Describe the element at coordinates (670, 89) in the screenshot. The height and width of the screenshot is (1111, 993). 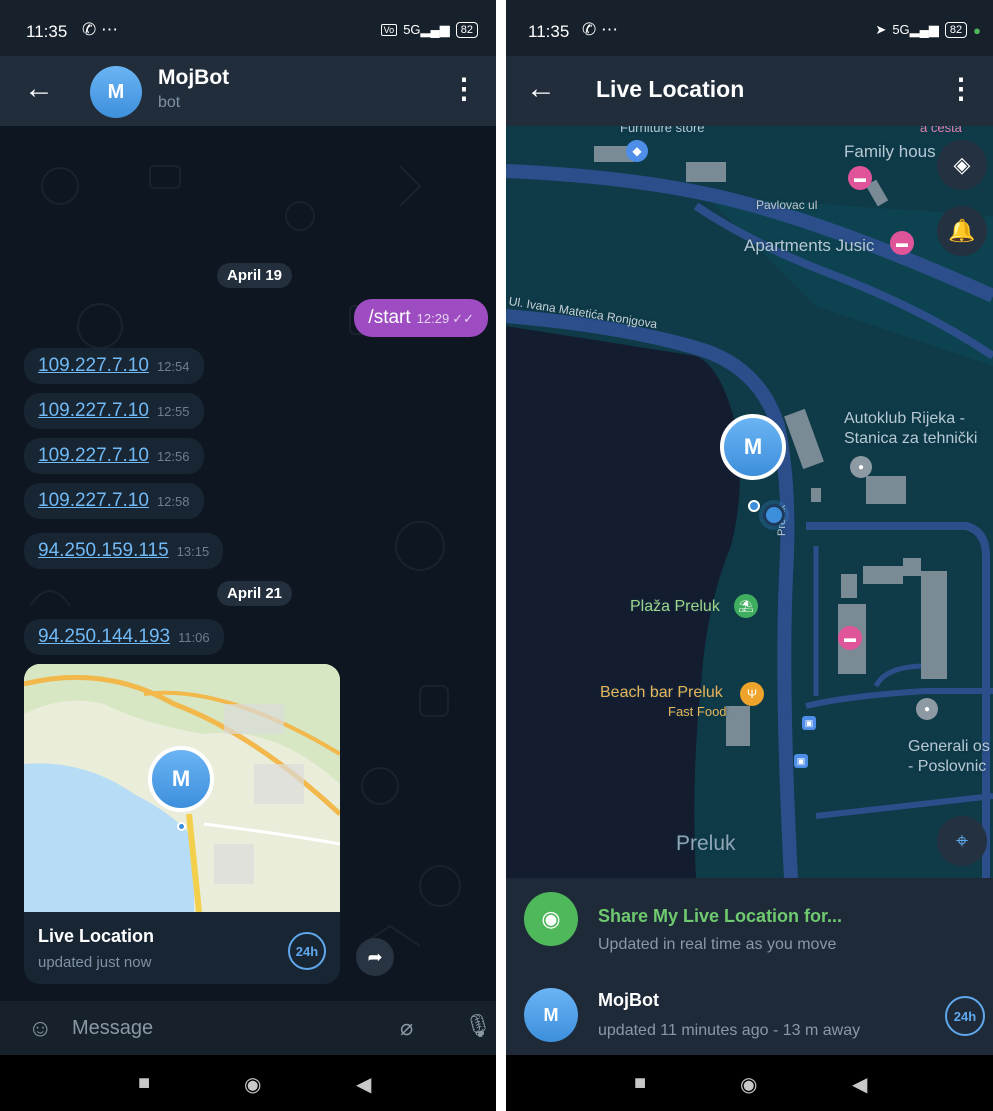
I see `page-title: Live Location` at that location.